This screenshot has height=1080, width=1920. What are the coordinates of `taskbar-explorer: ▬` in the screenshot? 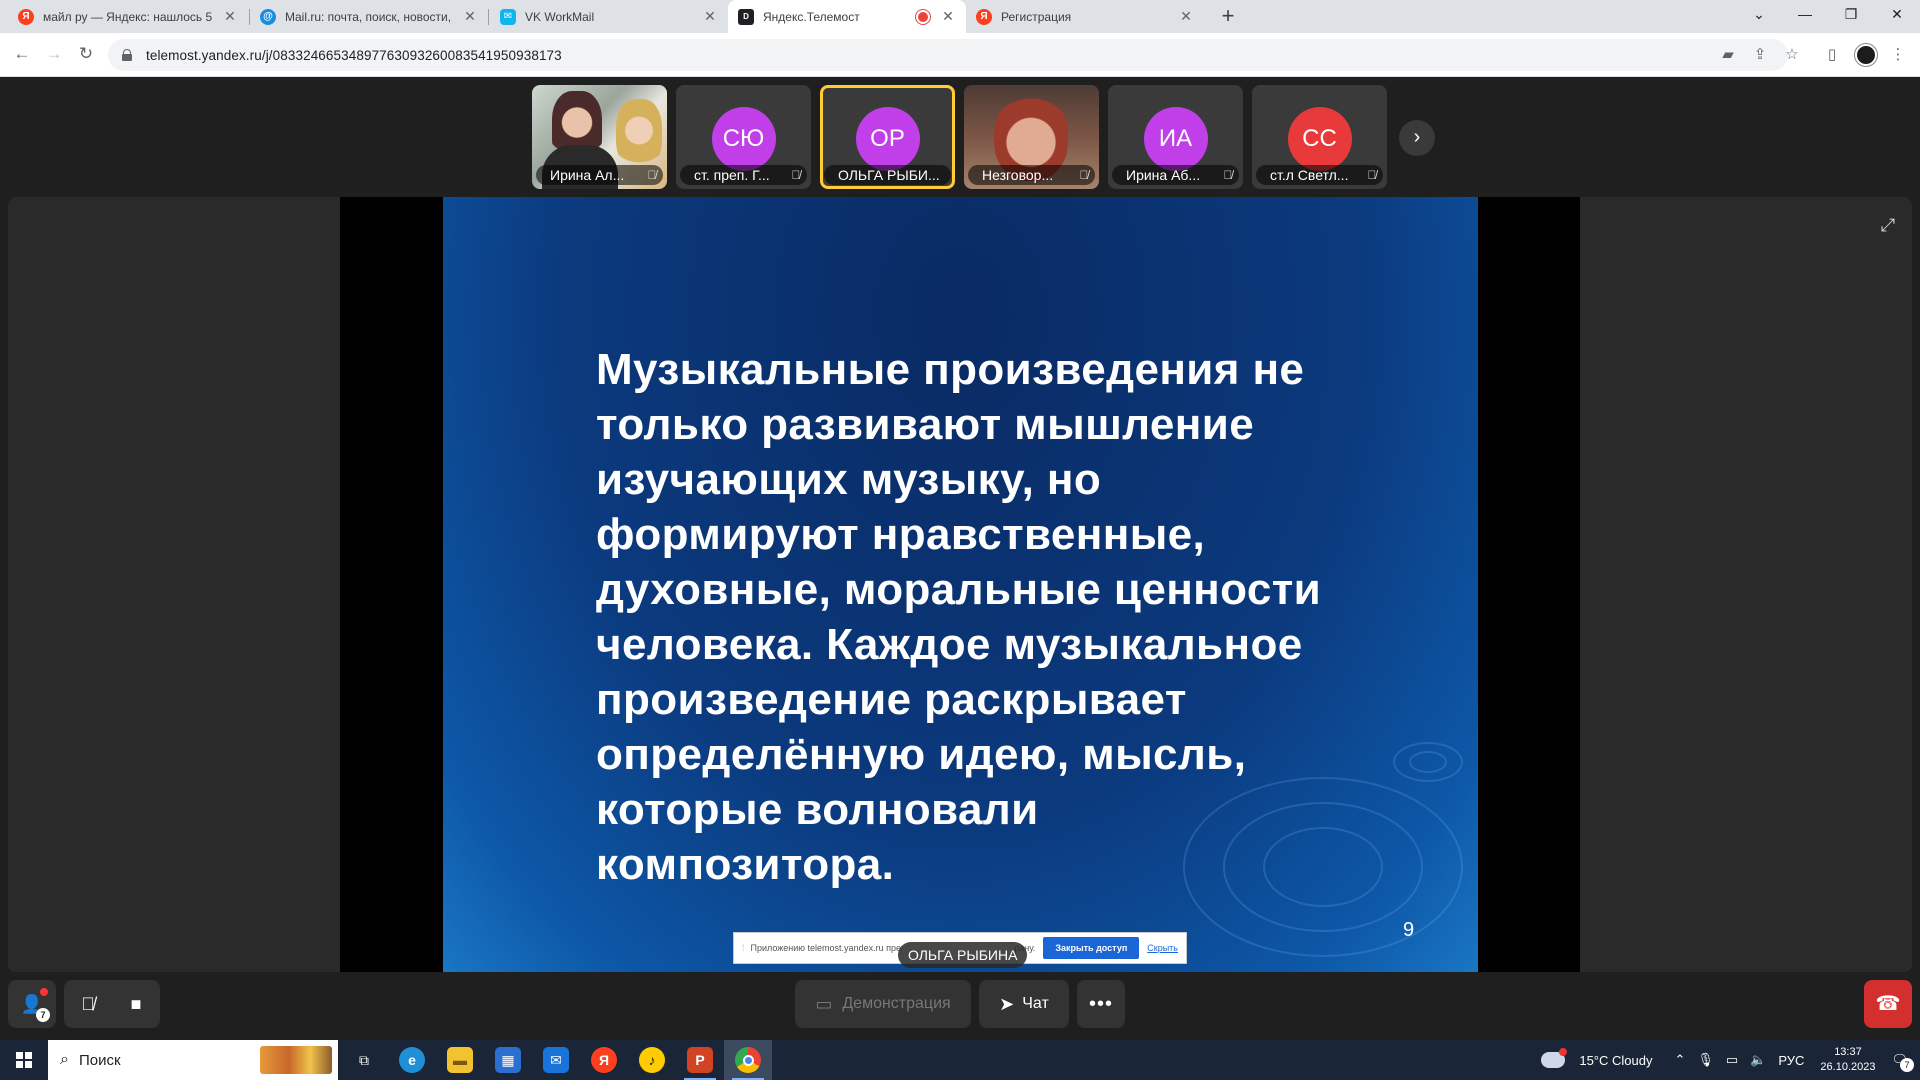 It's located at (460, 1060).